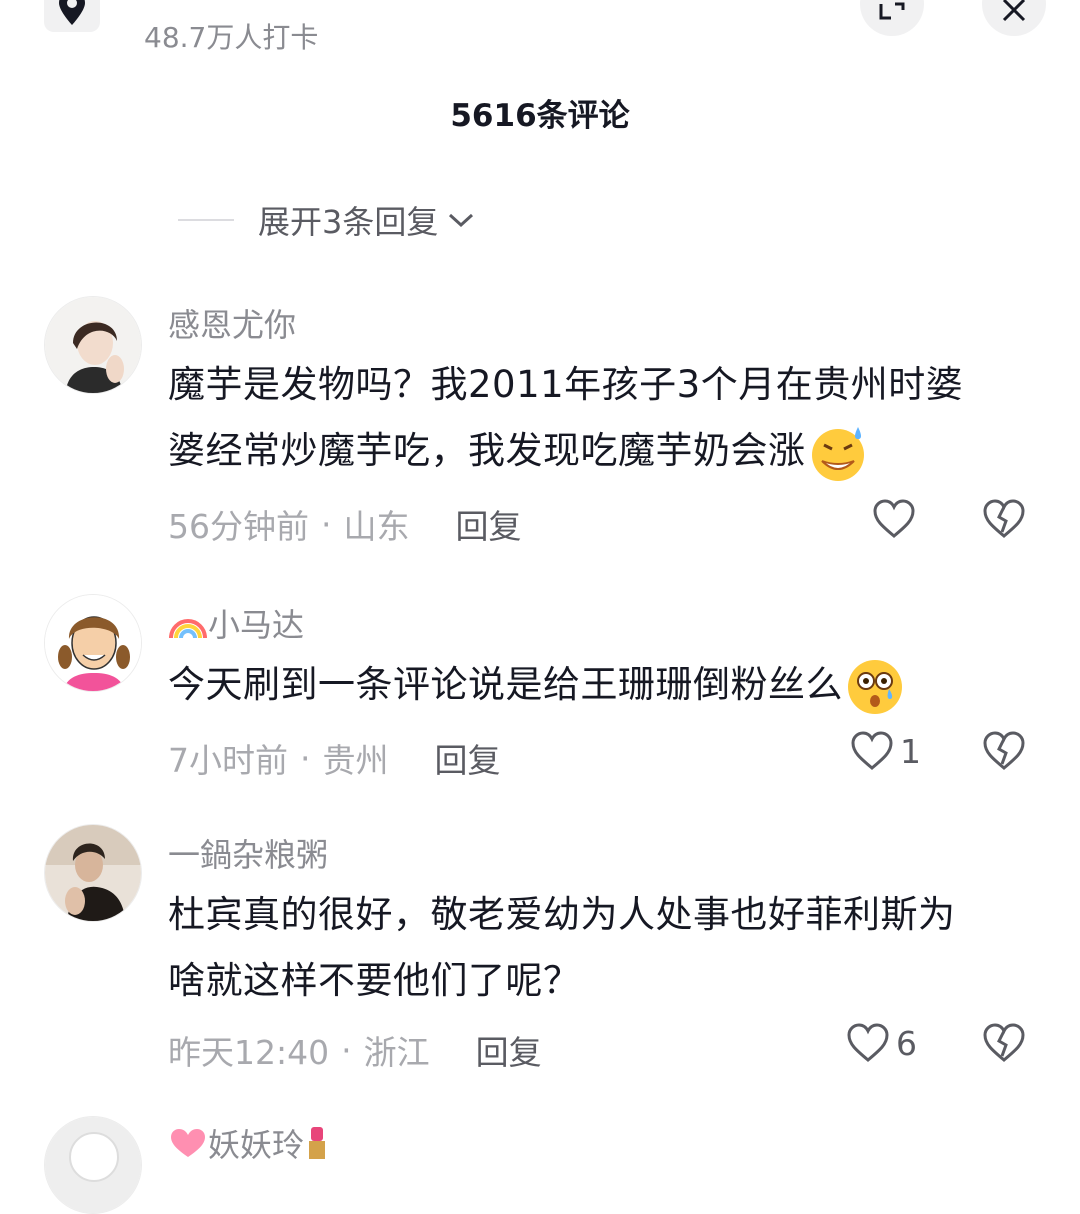 Image resolution: width=1080 pixels, height=1214 pixels. What do you see at coordinates (228, 760) in the screenshot?
I see `timestamp: 7小时前` at bounding box center [228, 760].